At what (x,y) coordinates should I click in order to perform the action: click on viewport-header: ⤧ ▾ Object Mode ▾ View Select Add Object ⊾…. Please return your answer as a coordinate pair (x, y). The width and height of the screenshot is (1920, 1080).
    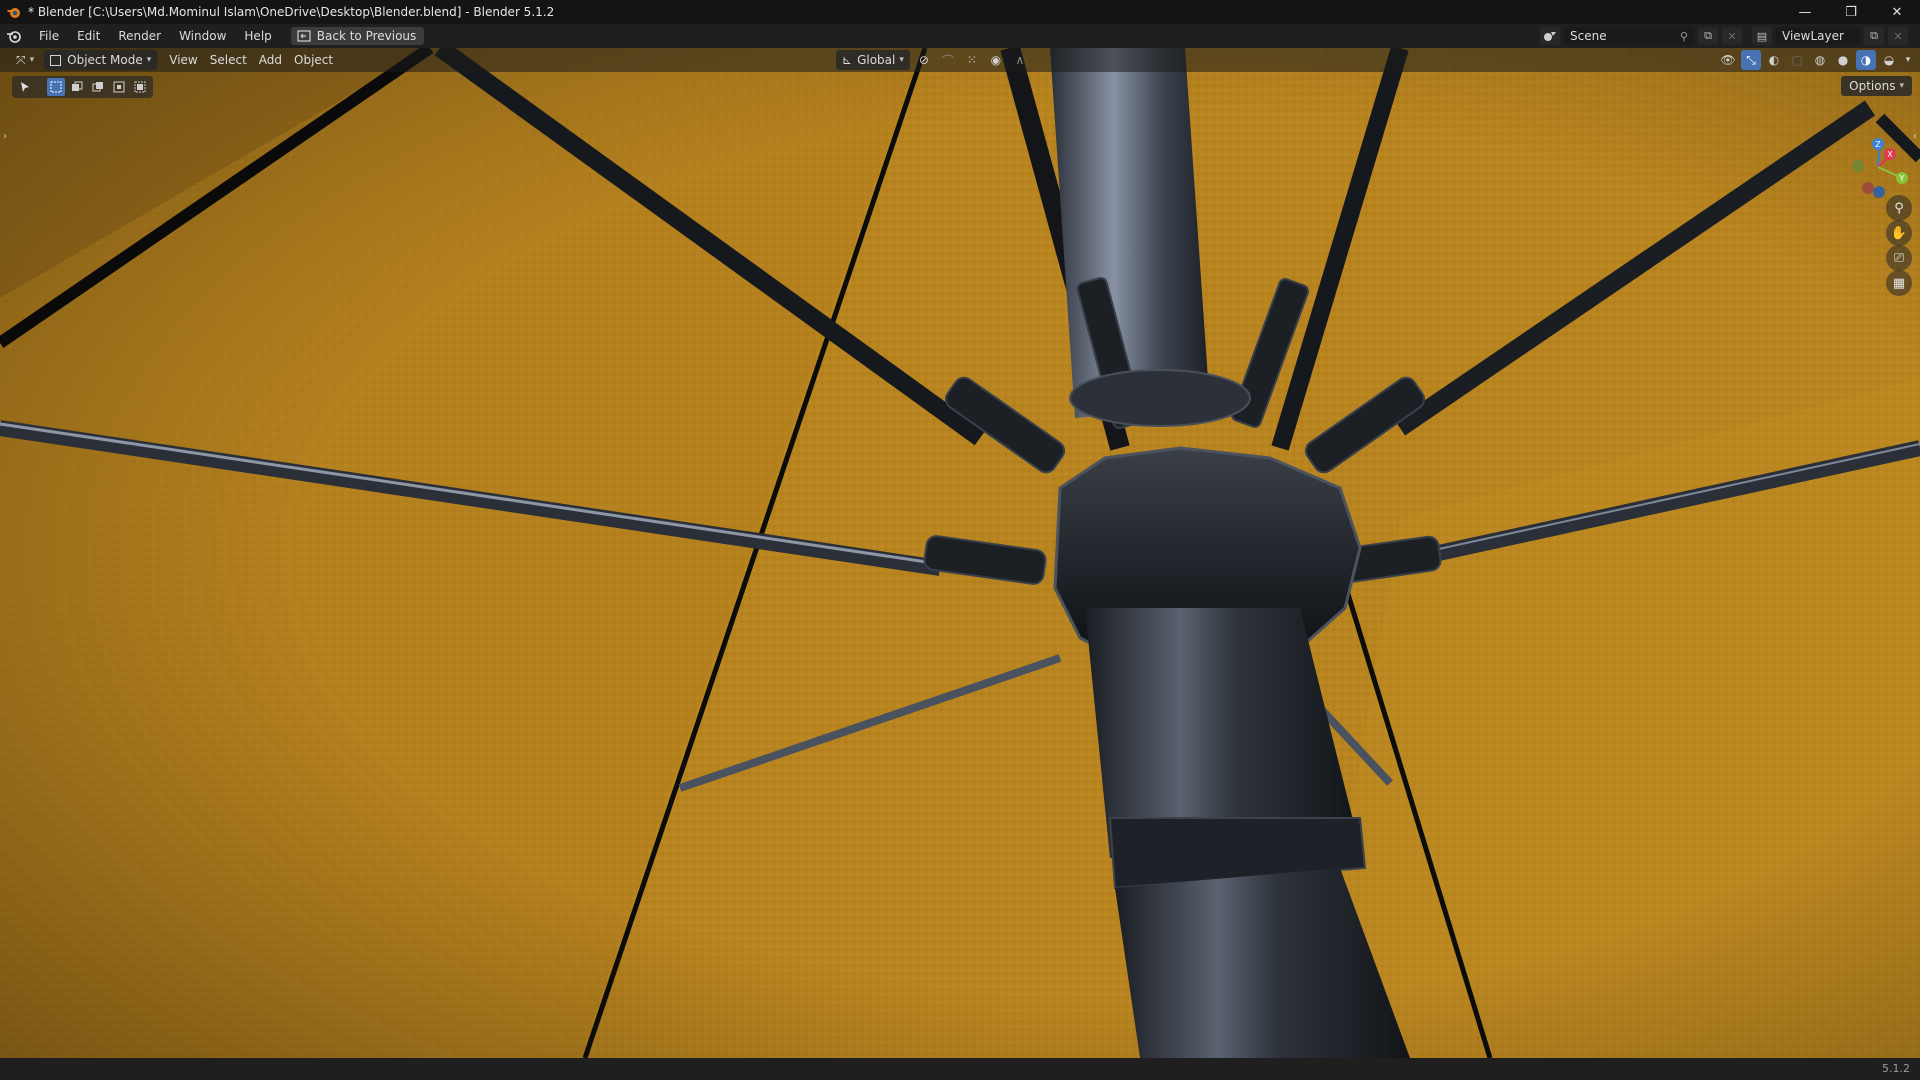
    Looking at the image, I should click on (960, 60).